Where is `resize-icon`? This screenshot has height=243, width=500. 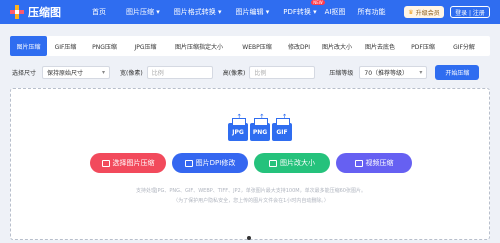 resize-icon is located at coordinates (273, 163).